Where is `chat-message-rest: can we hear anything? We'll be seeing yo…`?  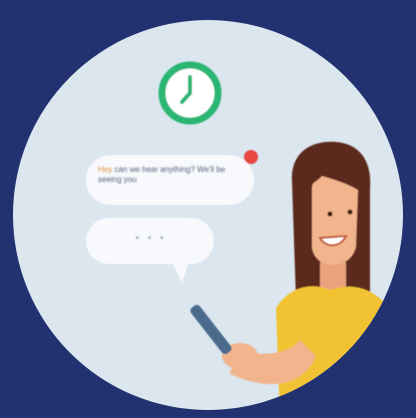
chat-message-rest: can we hear anything? We'll be seeing yo… is located at coordinates (162, 174).